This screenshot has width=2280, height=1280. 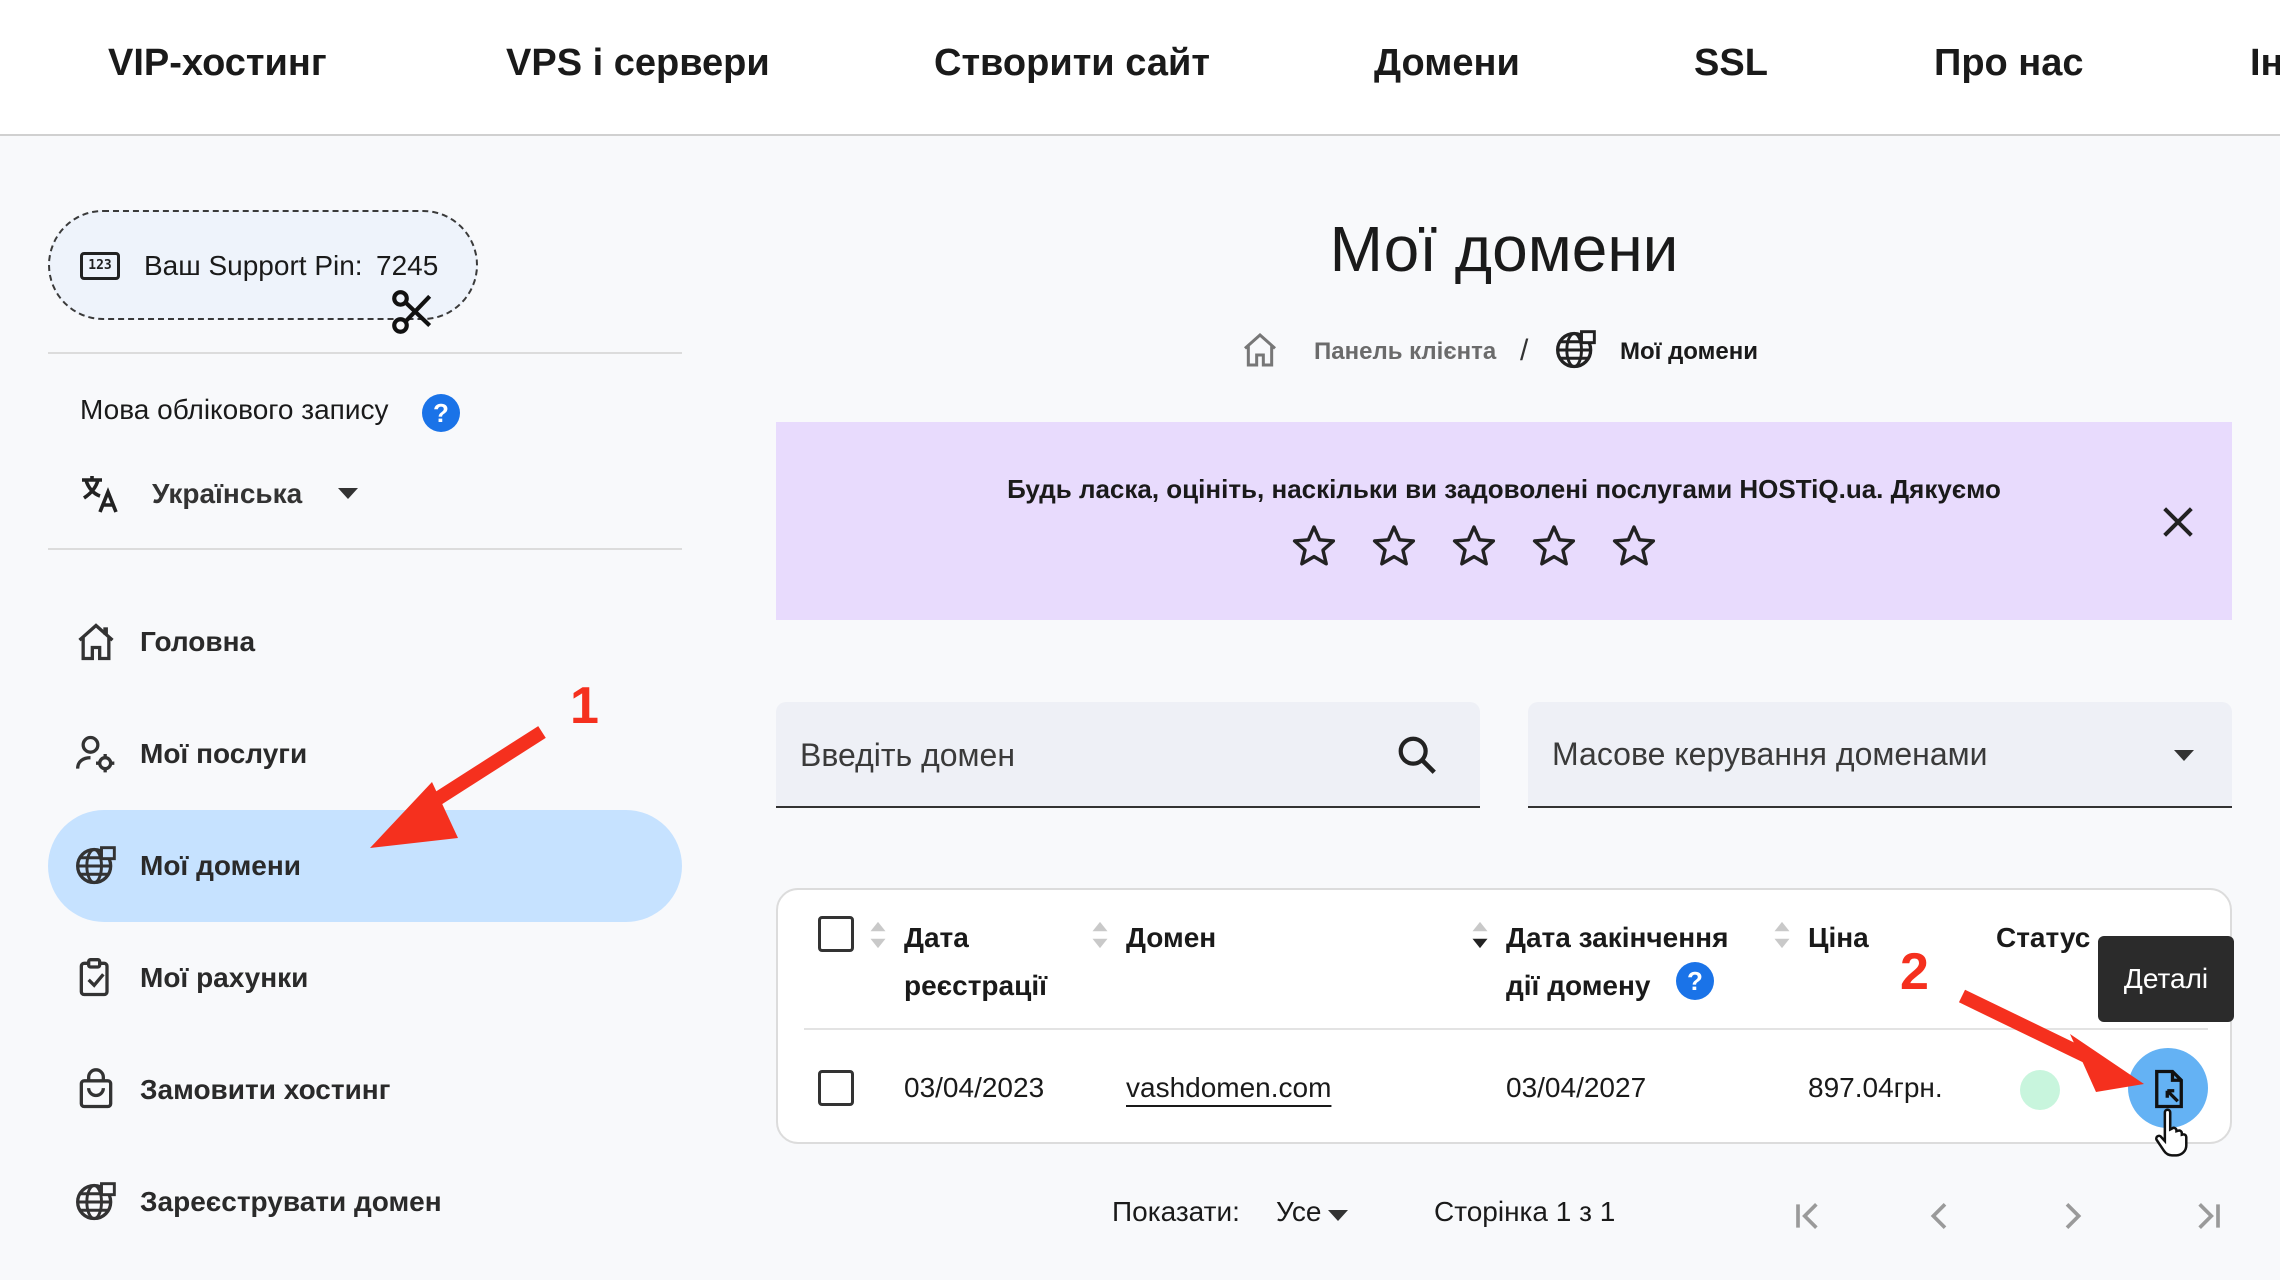 I want to click on sidebar-item-order-hosting: Замовити хостинг, so click(x=365, y=1090).